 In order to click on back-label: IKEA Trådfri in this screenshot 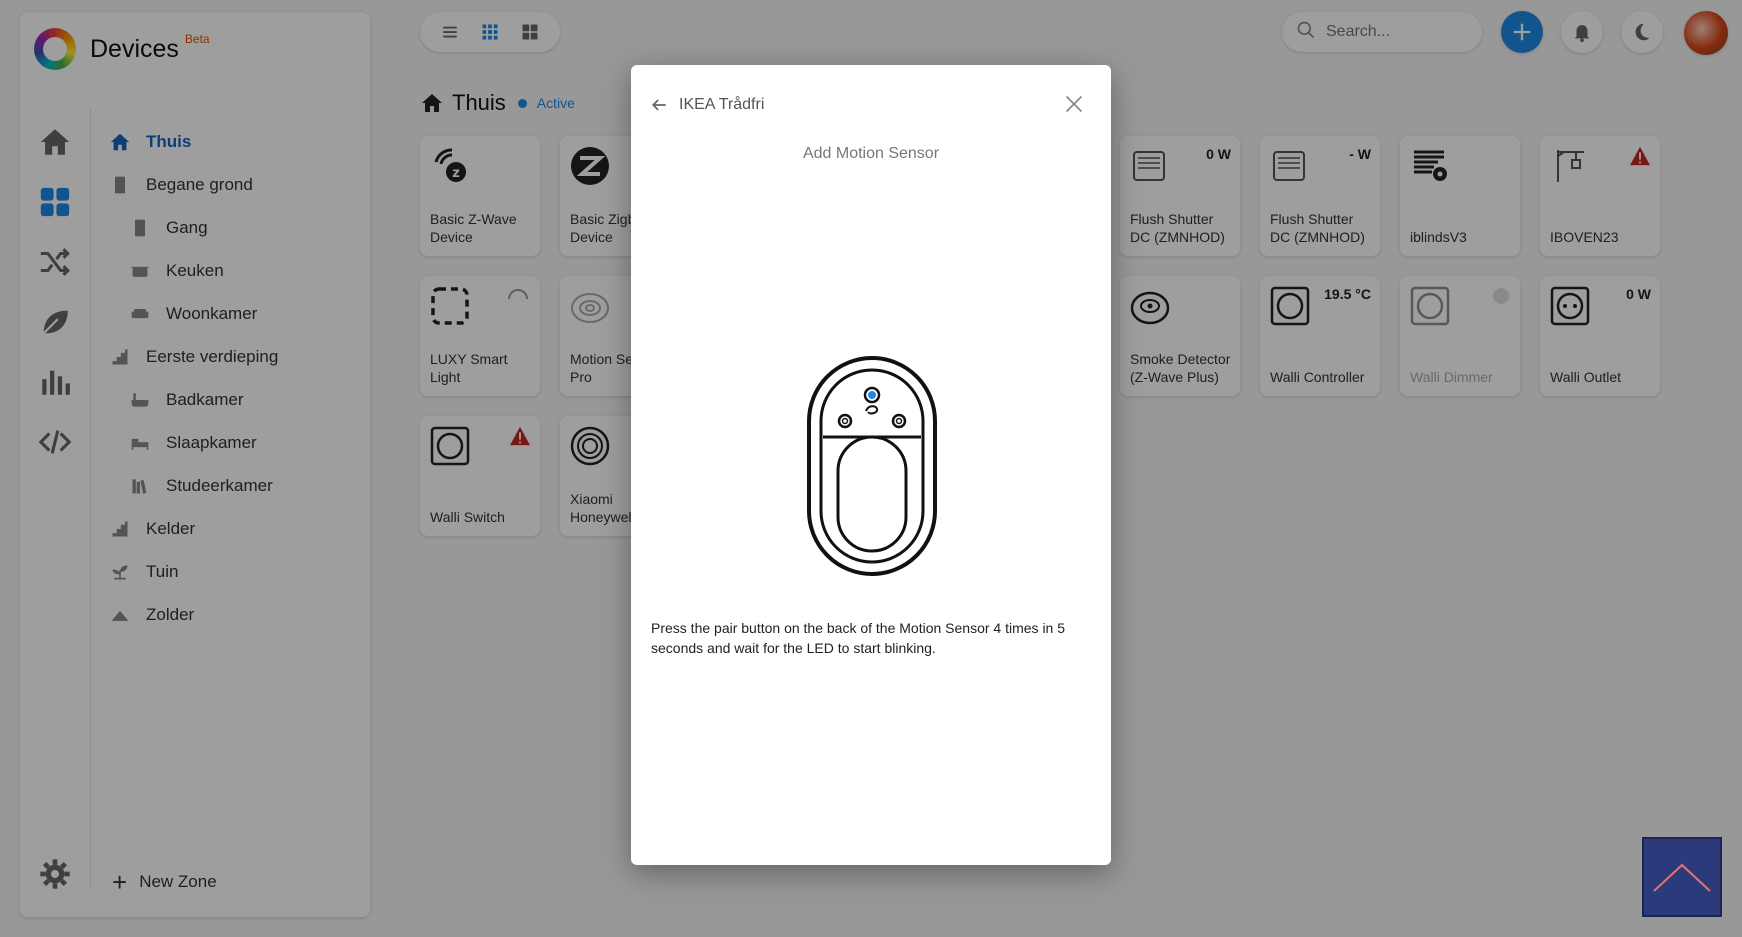, I will do `click(722, 104)`.